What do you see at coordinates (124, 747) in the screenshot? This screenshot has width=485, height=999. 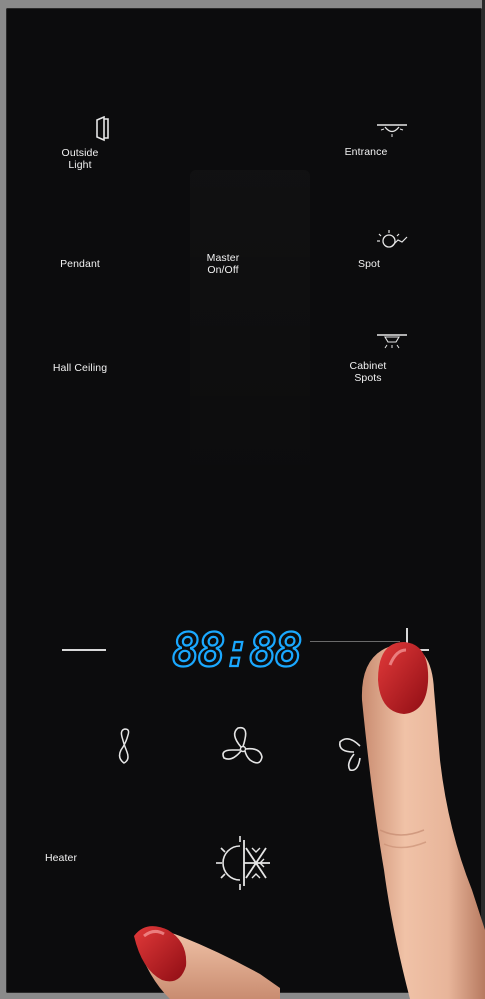 I see `fan-low-icon` at bounding box center [124, 747].